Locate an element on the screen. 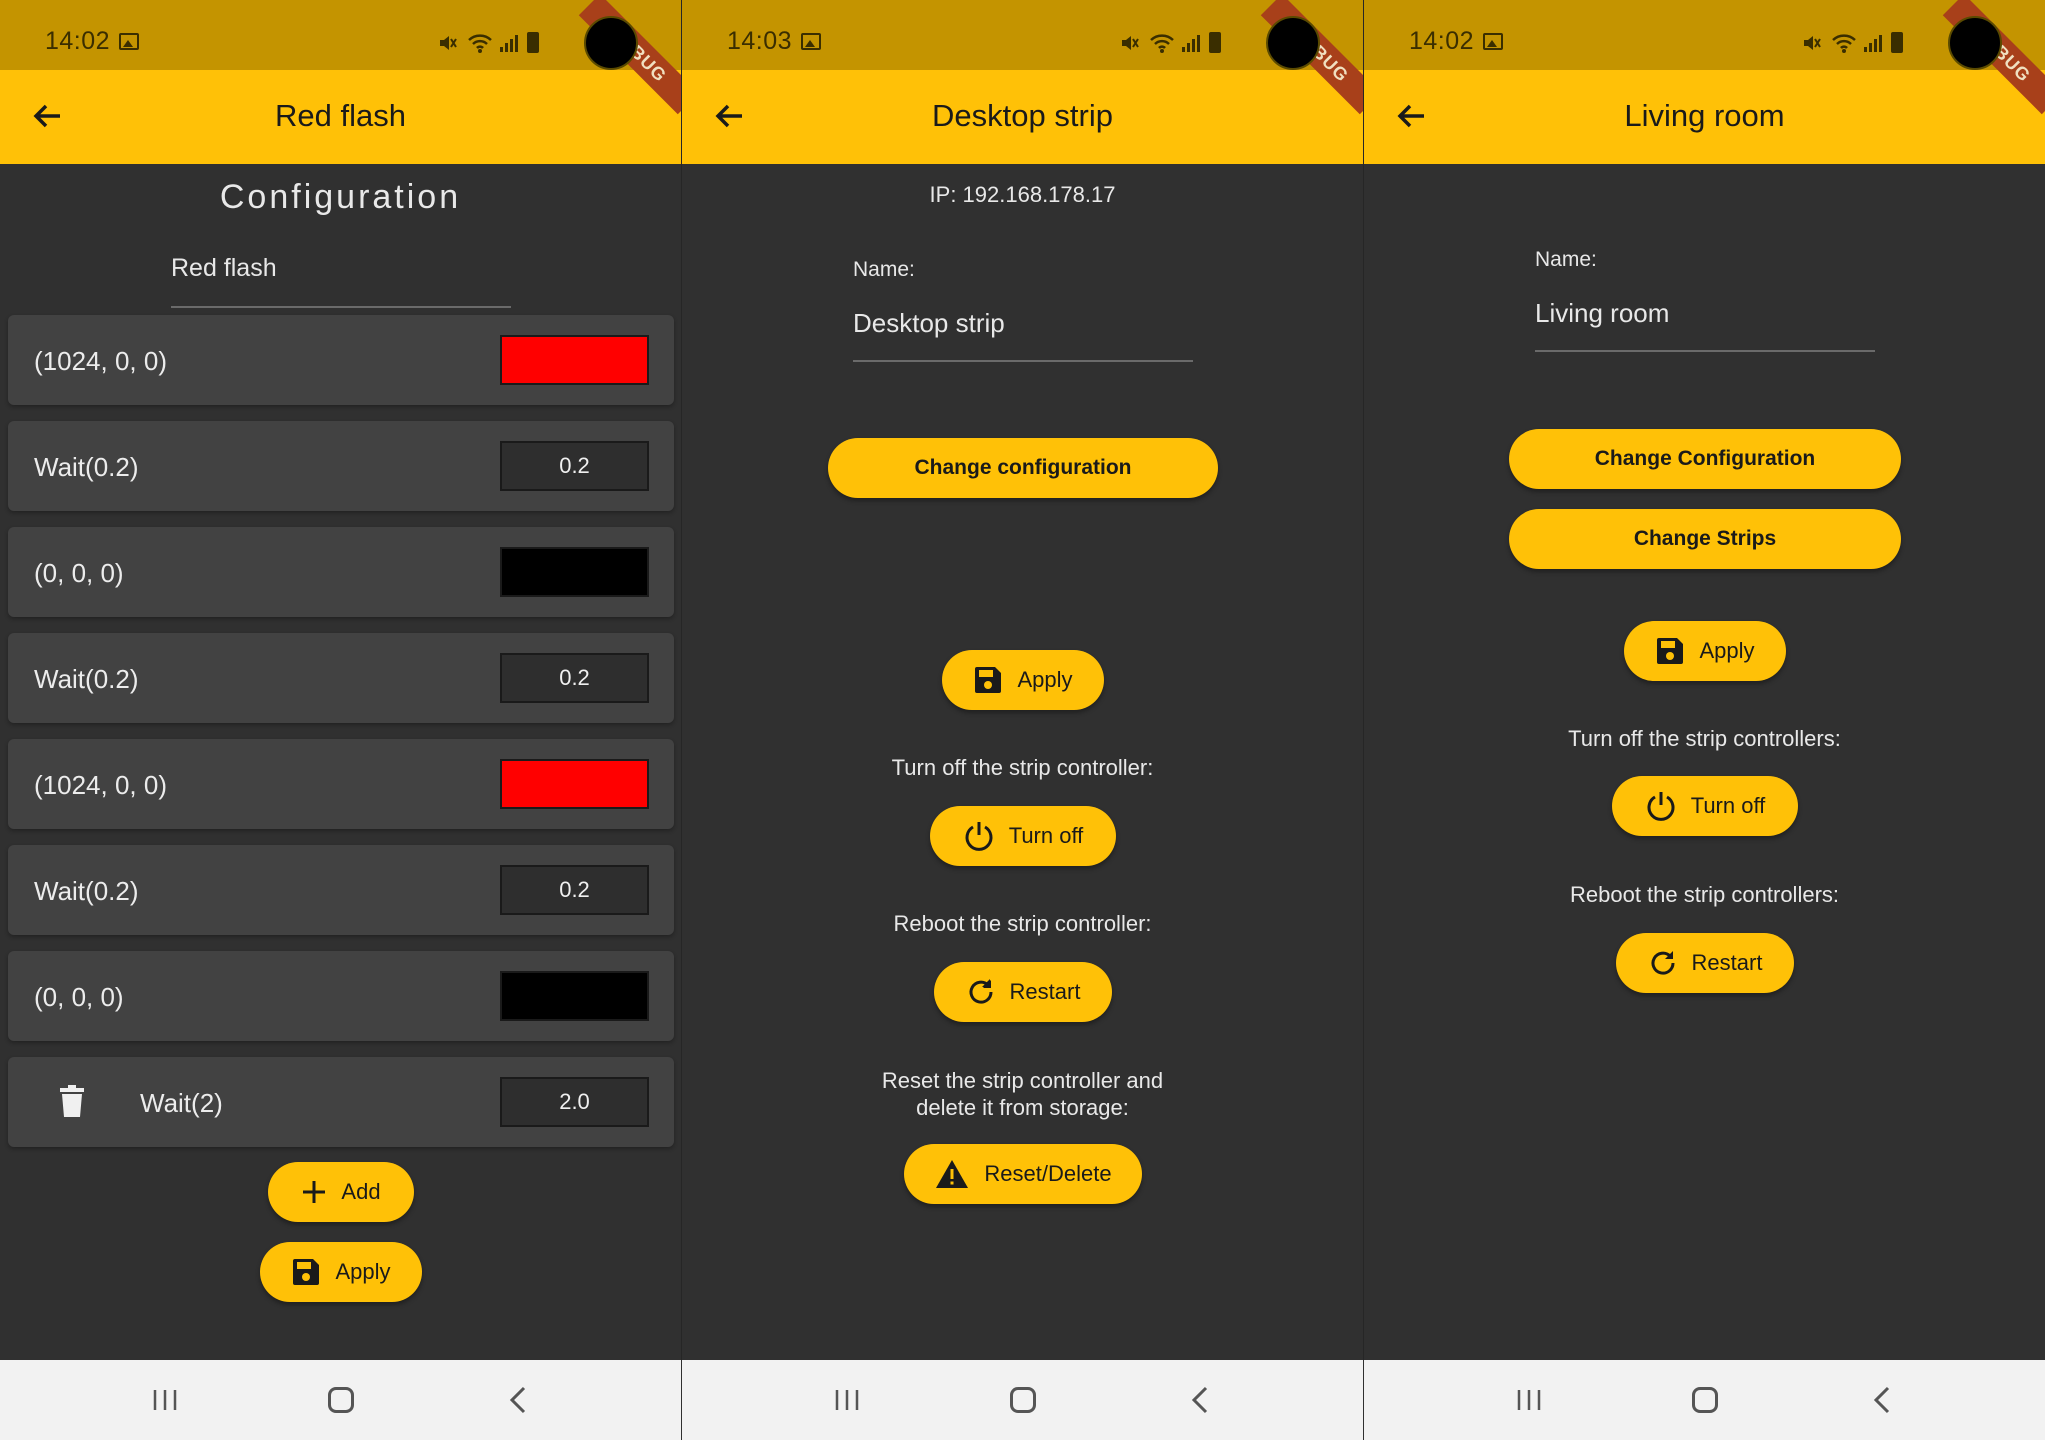  app-bar: Desktop strip is located at coordinates (1022, 117).